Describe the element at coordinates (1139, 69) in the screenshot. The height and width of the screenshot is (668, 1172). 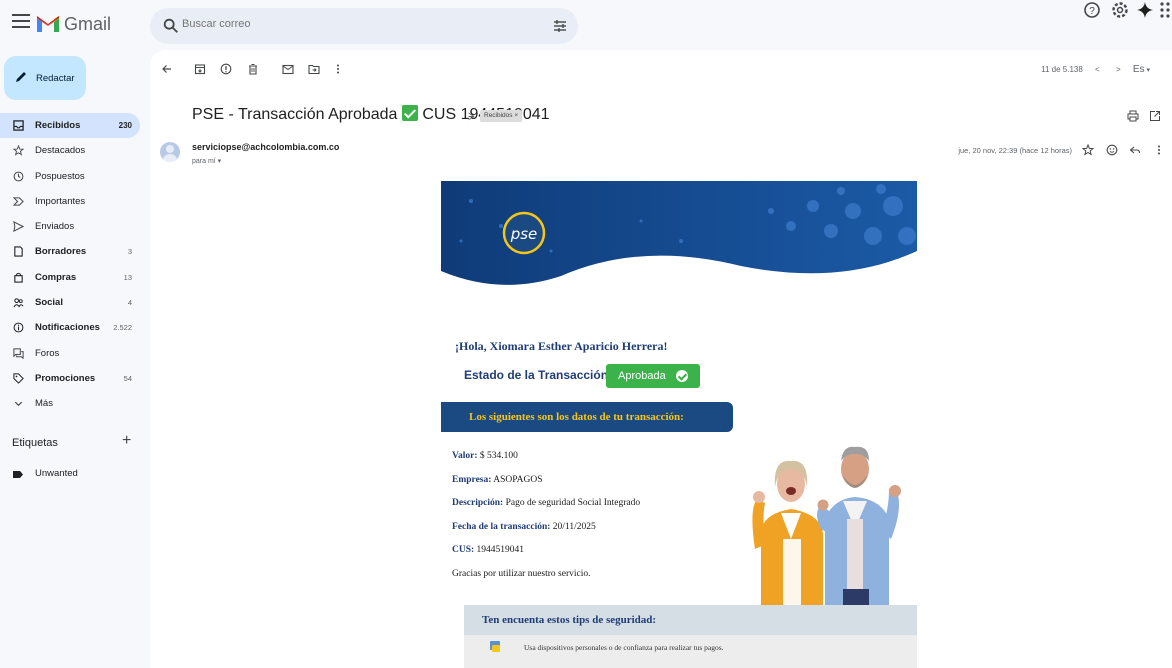
I see `language-selector: Es` at that location.